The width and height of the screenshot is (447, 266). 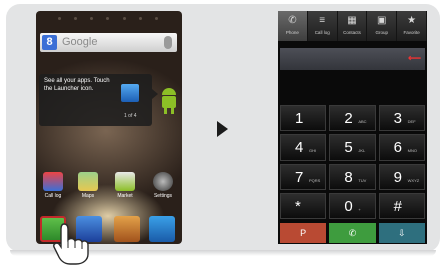 I want to click on phone-icon: ✆, so click(x=292, y=20).